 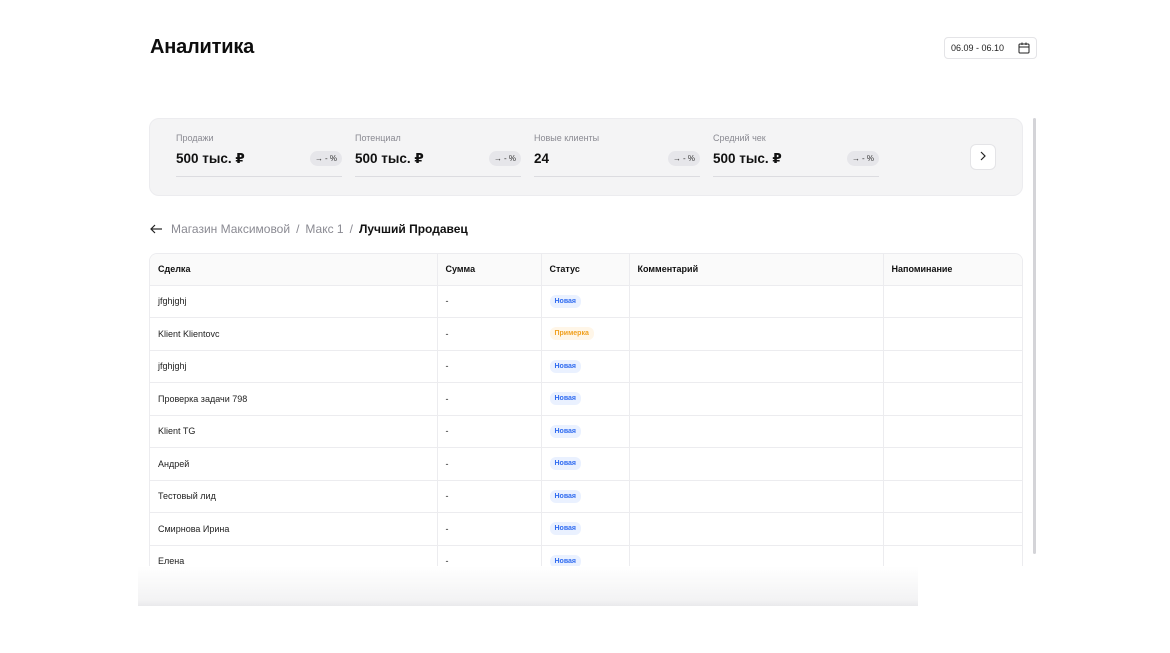 What do you see at coordinates (571, 334) in the screenshot?
I see `status-badge: Примерка` at bounding box center [571, 334].